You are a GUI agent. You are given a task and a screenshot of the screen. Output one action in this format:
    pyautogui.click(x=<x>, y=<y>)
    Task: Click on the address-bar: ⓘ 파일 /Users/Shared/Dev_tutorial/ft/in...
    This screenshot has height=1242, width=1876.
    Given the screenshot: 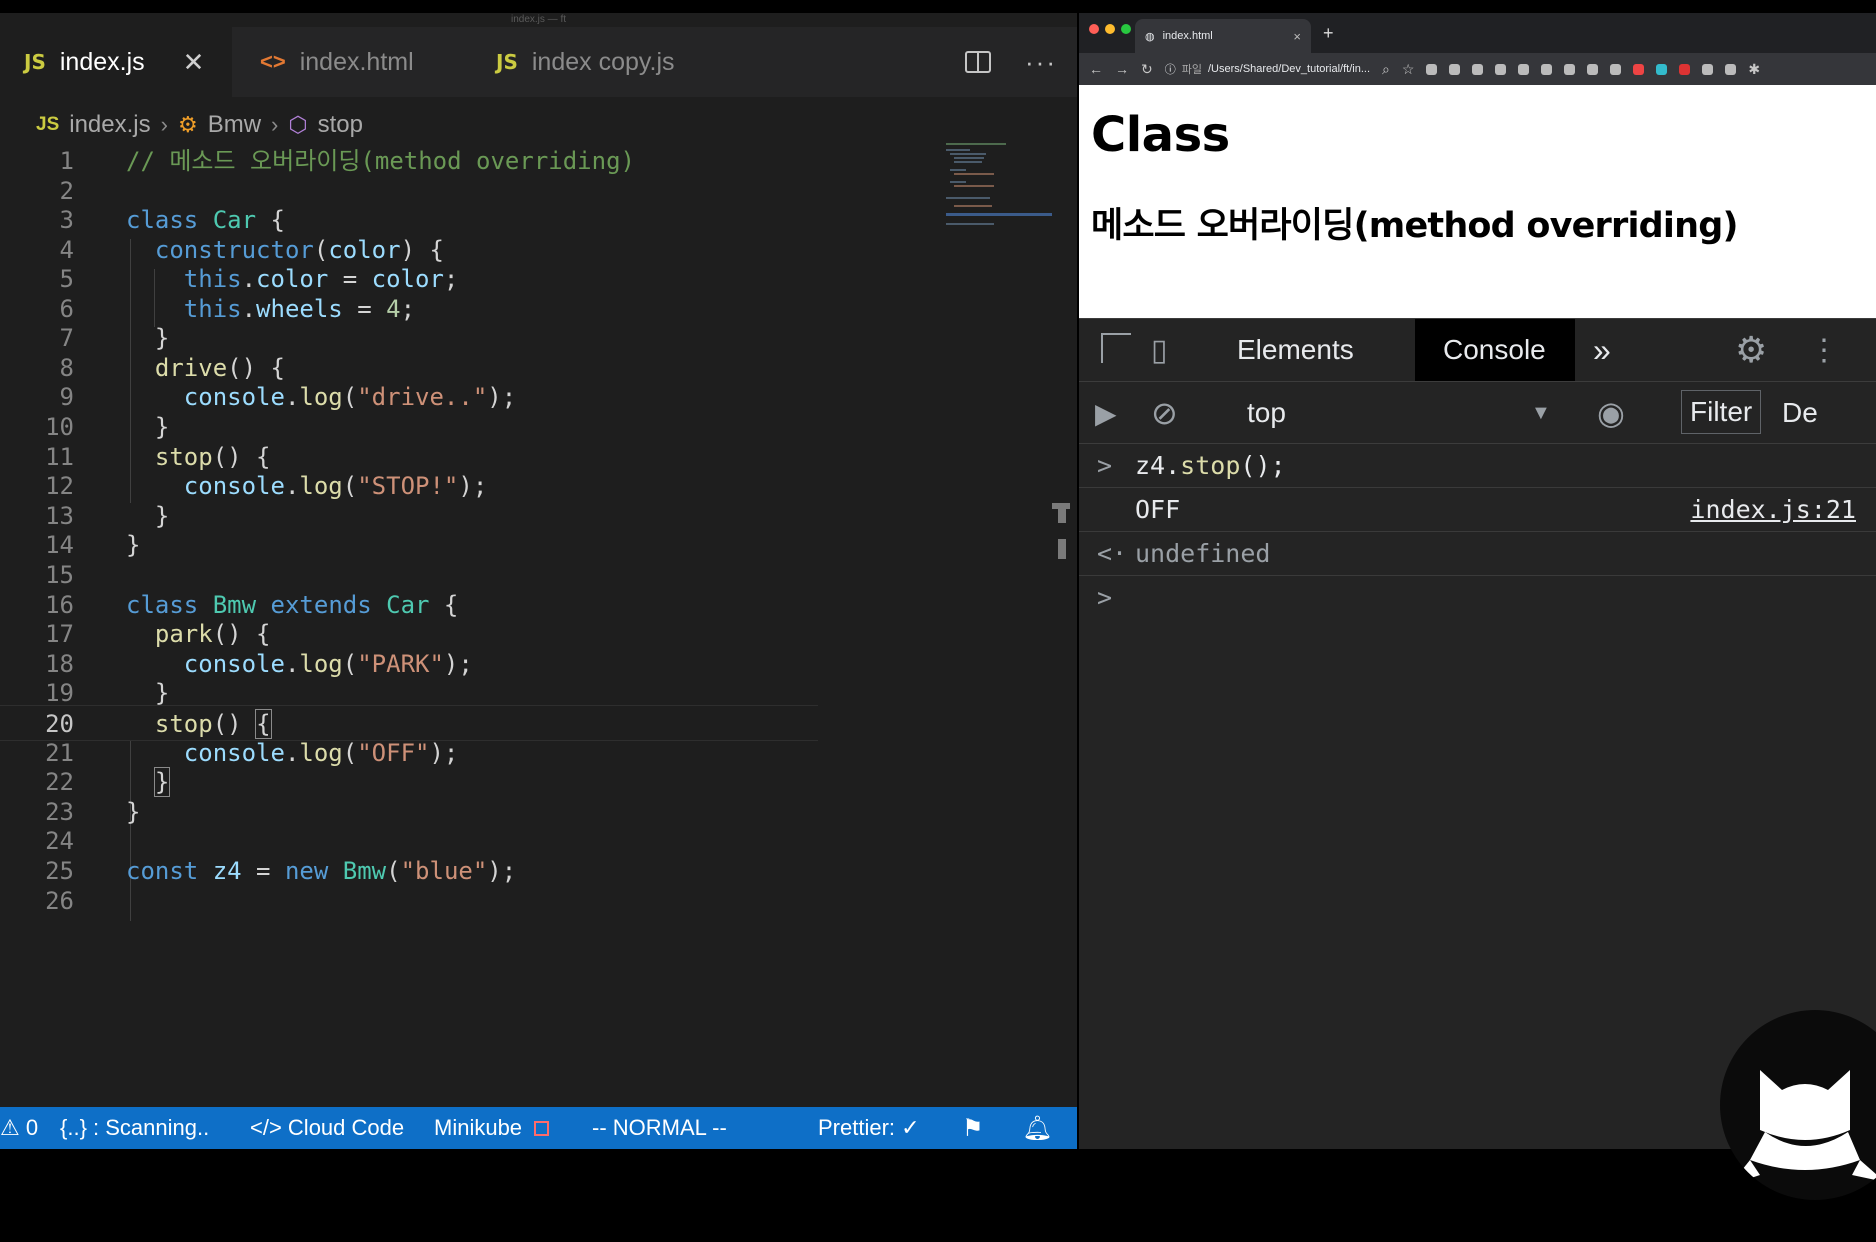 What is the action you would take?
    pyautogui.click(x=1267, y=69)
    